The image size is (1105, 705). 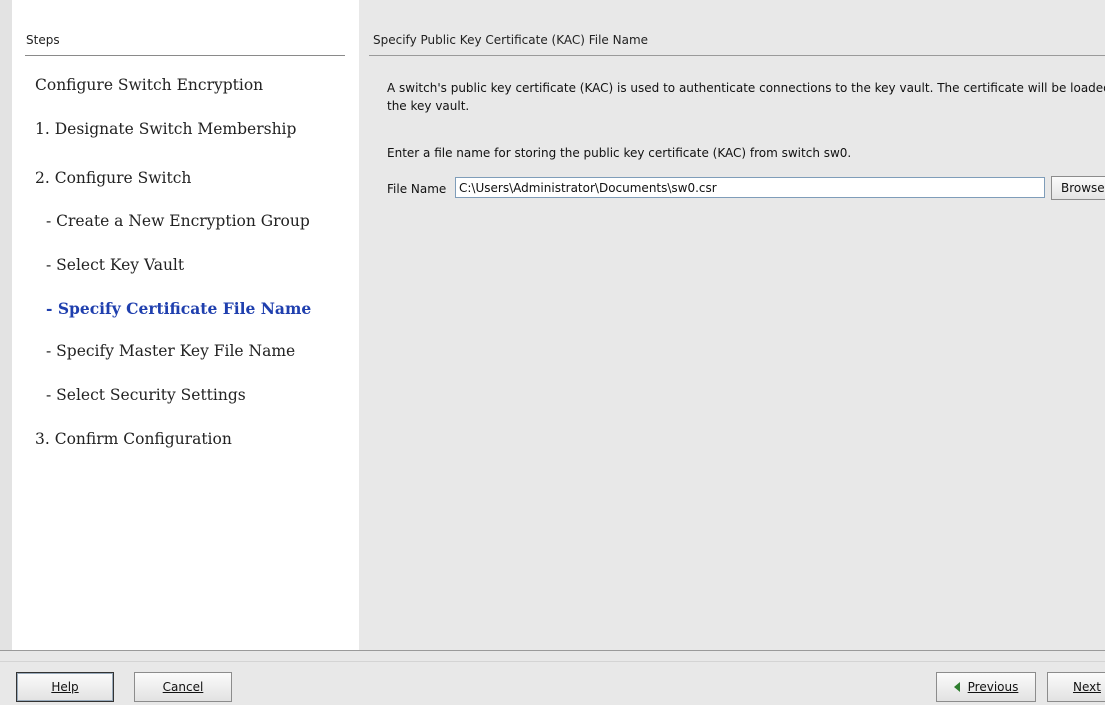 What do you see at coordinates (178, 221) in the screenshot?
I see `step-create-encryption-group: - Create a New Encryption Group` at bounding box center [178, 221].